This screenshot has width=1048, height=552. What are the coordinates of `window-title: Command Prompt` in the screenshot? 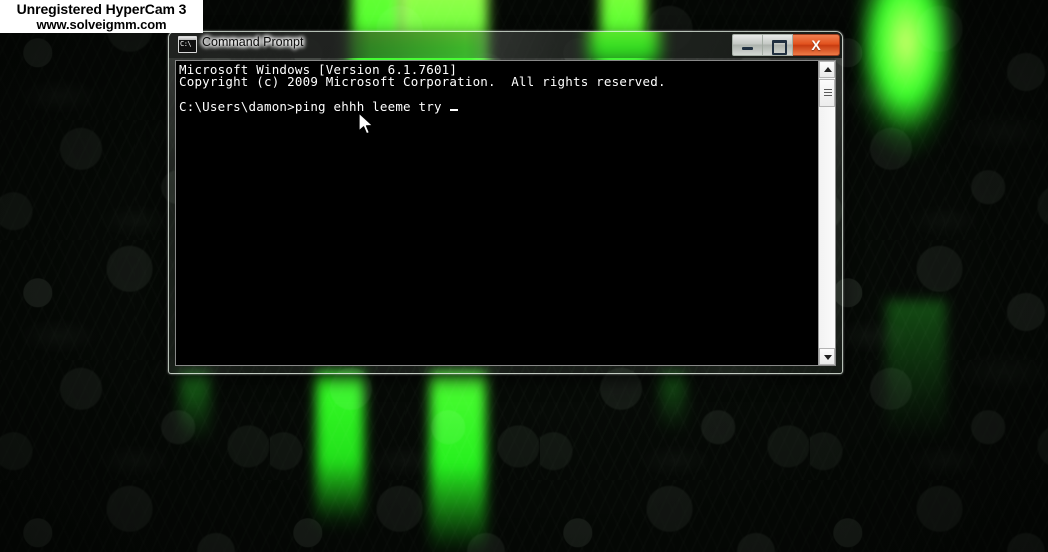 It's located at (253, 42).